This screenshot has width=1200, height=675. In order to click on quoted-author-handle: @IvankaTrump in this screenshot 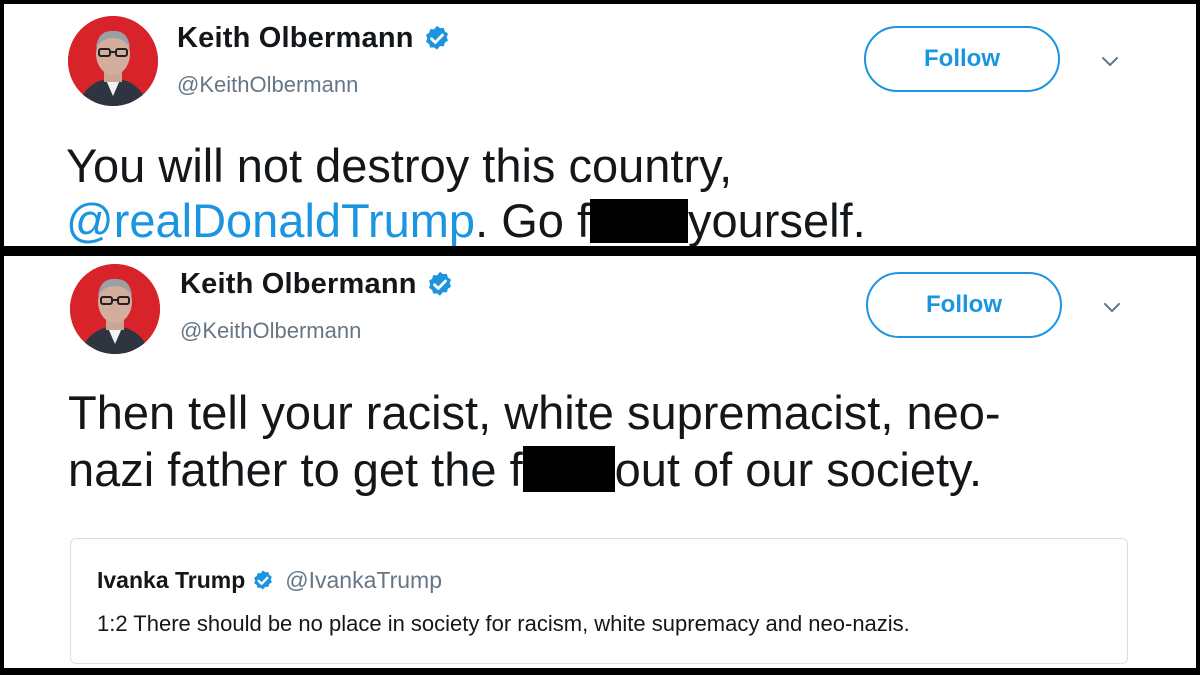, I will do `click(363, 580)`.